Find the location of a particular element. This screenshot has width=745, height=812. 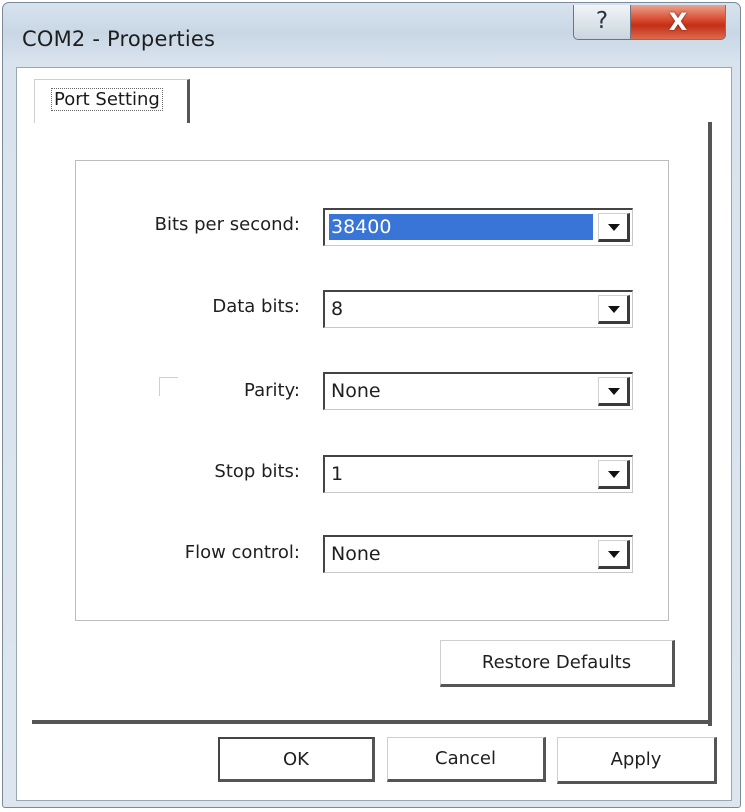

bits-per-second-label: Bits per second: is located at coordinates (227, 224).